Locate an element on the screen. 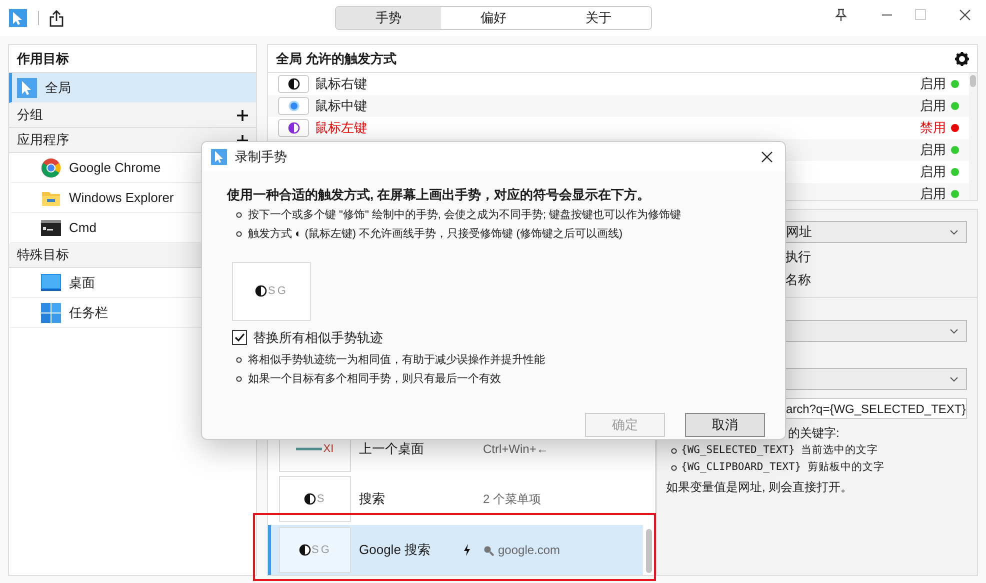 Image resolution: width=986 pixels, height=583 pixels. gesture-detail: Ctrl+Win+← is located at coordinates (515, 449).